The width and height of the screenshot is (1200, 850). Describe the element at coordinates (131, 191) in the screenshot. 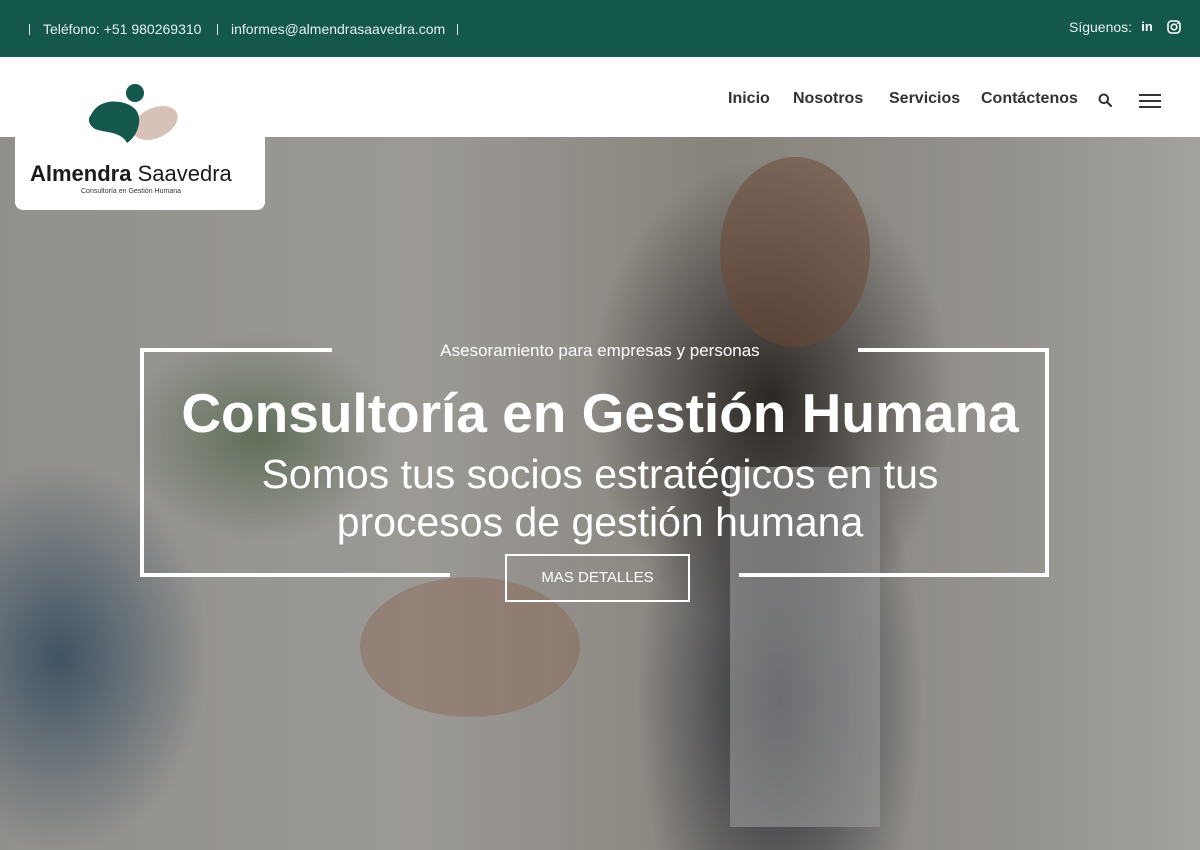

I see `logo-tagline: Consultoría en Gestión Humana` at that location.